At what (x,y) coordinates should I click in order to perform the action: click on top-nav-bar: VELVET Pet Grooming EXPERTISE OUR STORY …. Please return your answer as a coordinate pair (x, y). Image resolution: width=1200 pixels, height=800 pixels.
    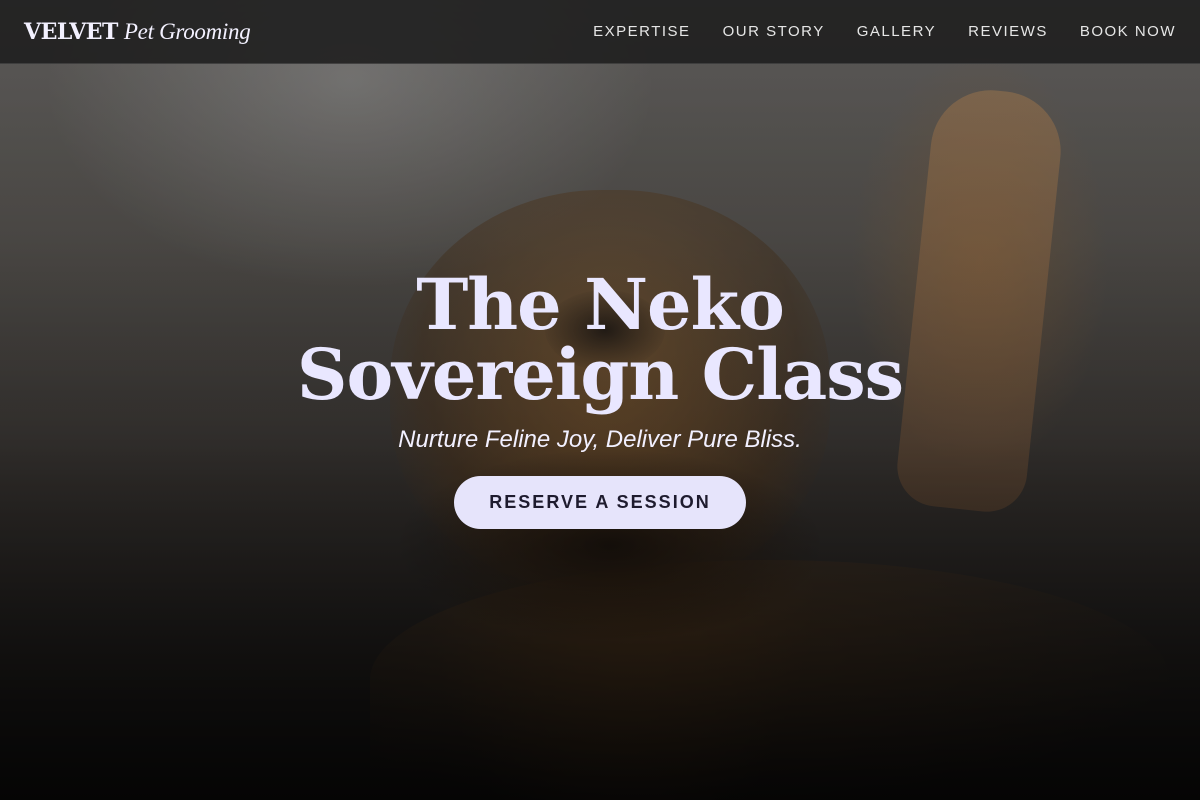
    Looking at the image, I should click on (600, 32).